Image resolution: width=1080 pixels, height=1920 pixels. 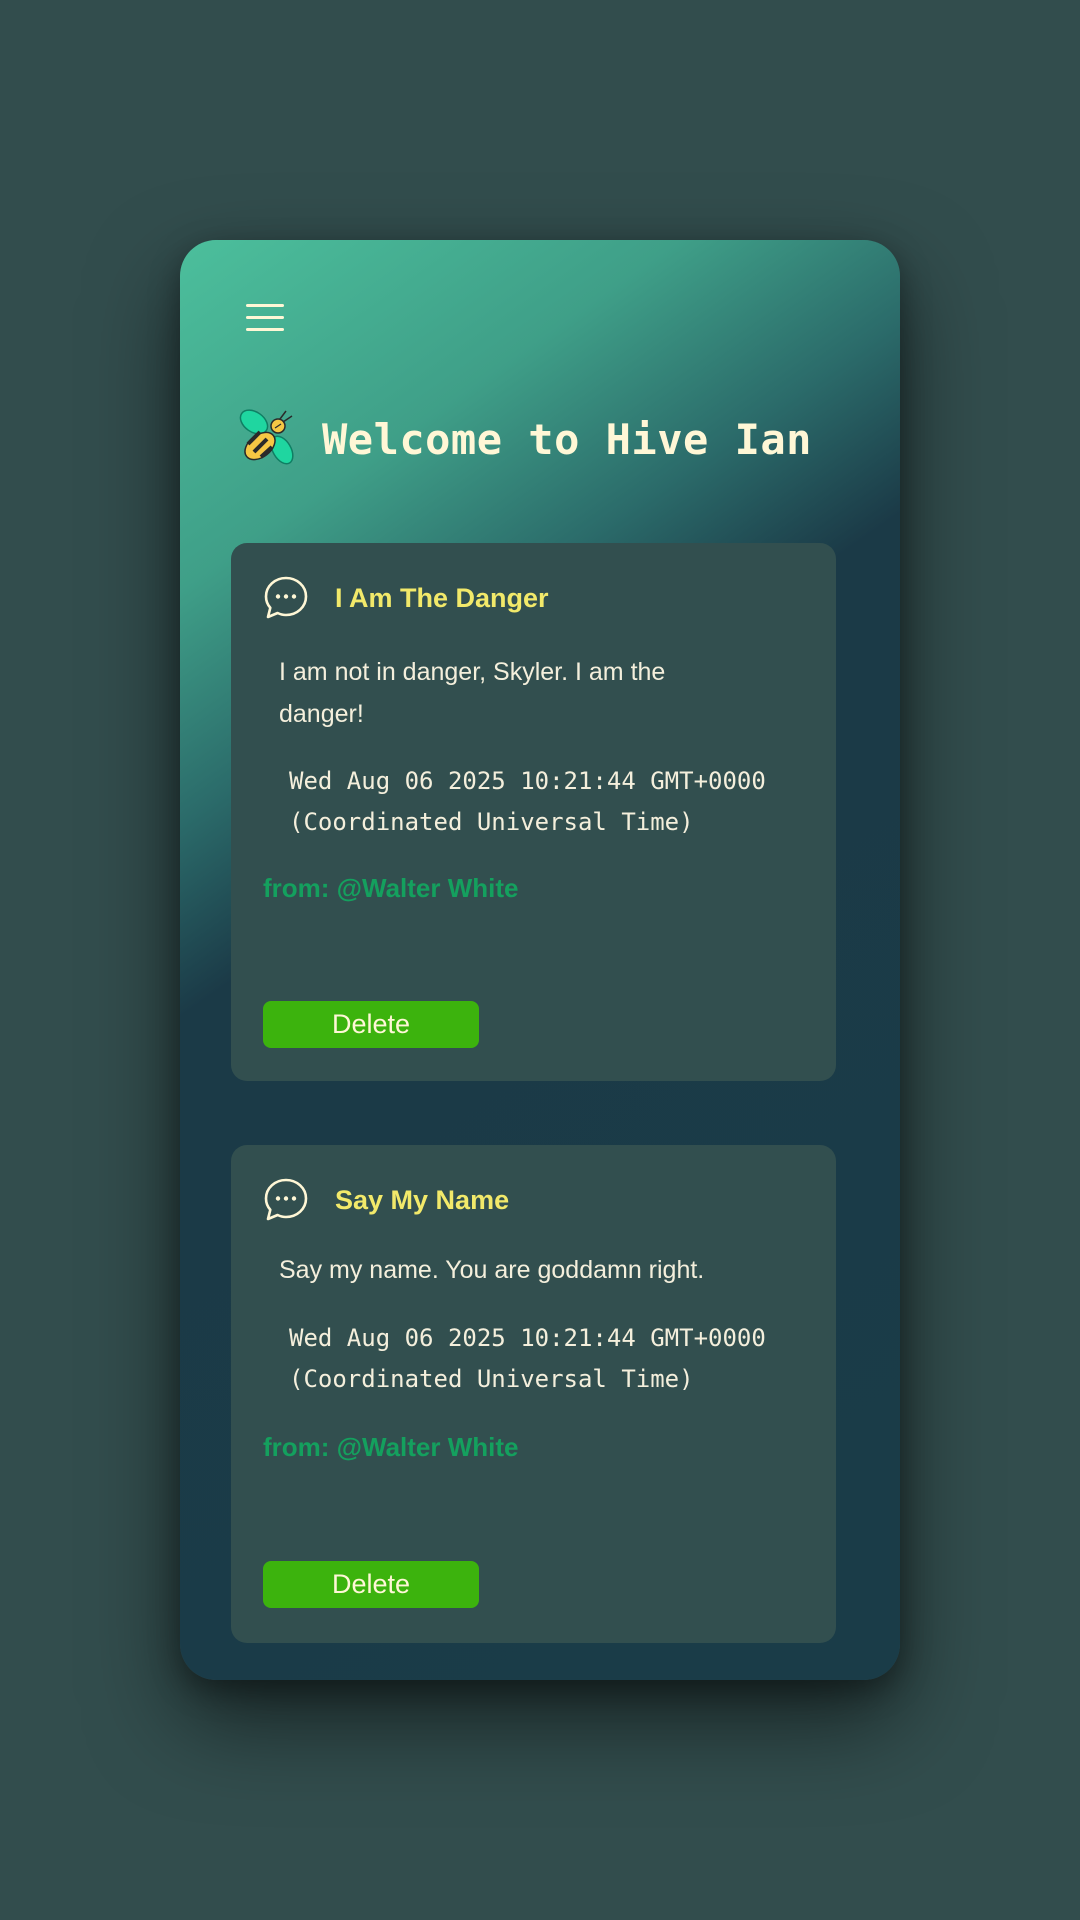 I want to click on hamburger-menu-icon, so click(x=265, y=319).